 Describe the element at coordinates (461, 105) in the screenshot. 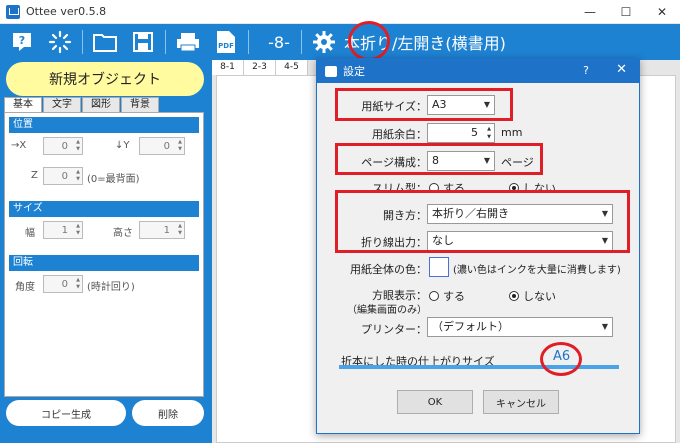

I see `paper-size-select: A3` at that location.